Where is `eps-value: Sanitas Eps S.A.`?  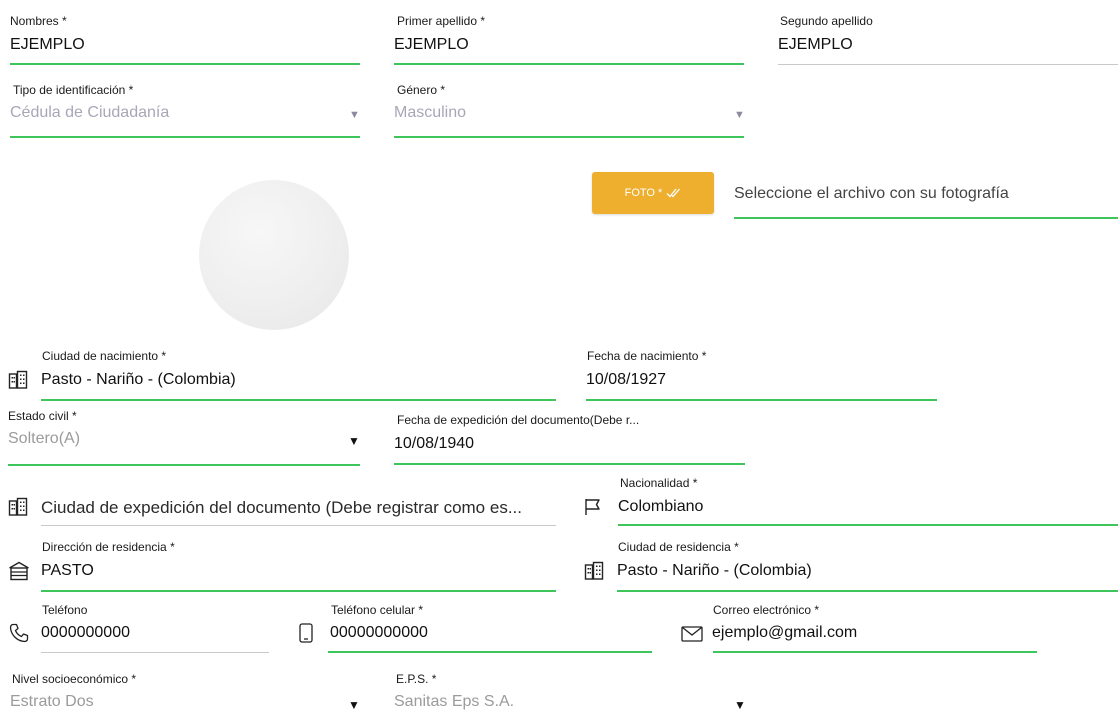 eps-value: Sanitas Eps S.A. is located at coordinates (454, 701).